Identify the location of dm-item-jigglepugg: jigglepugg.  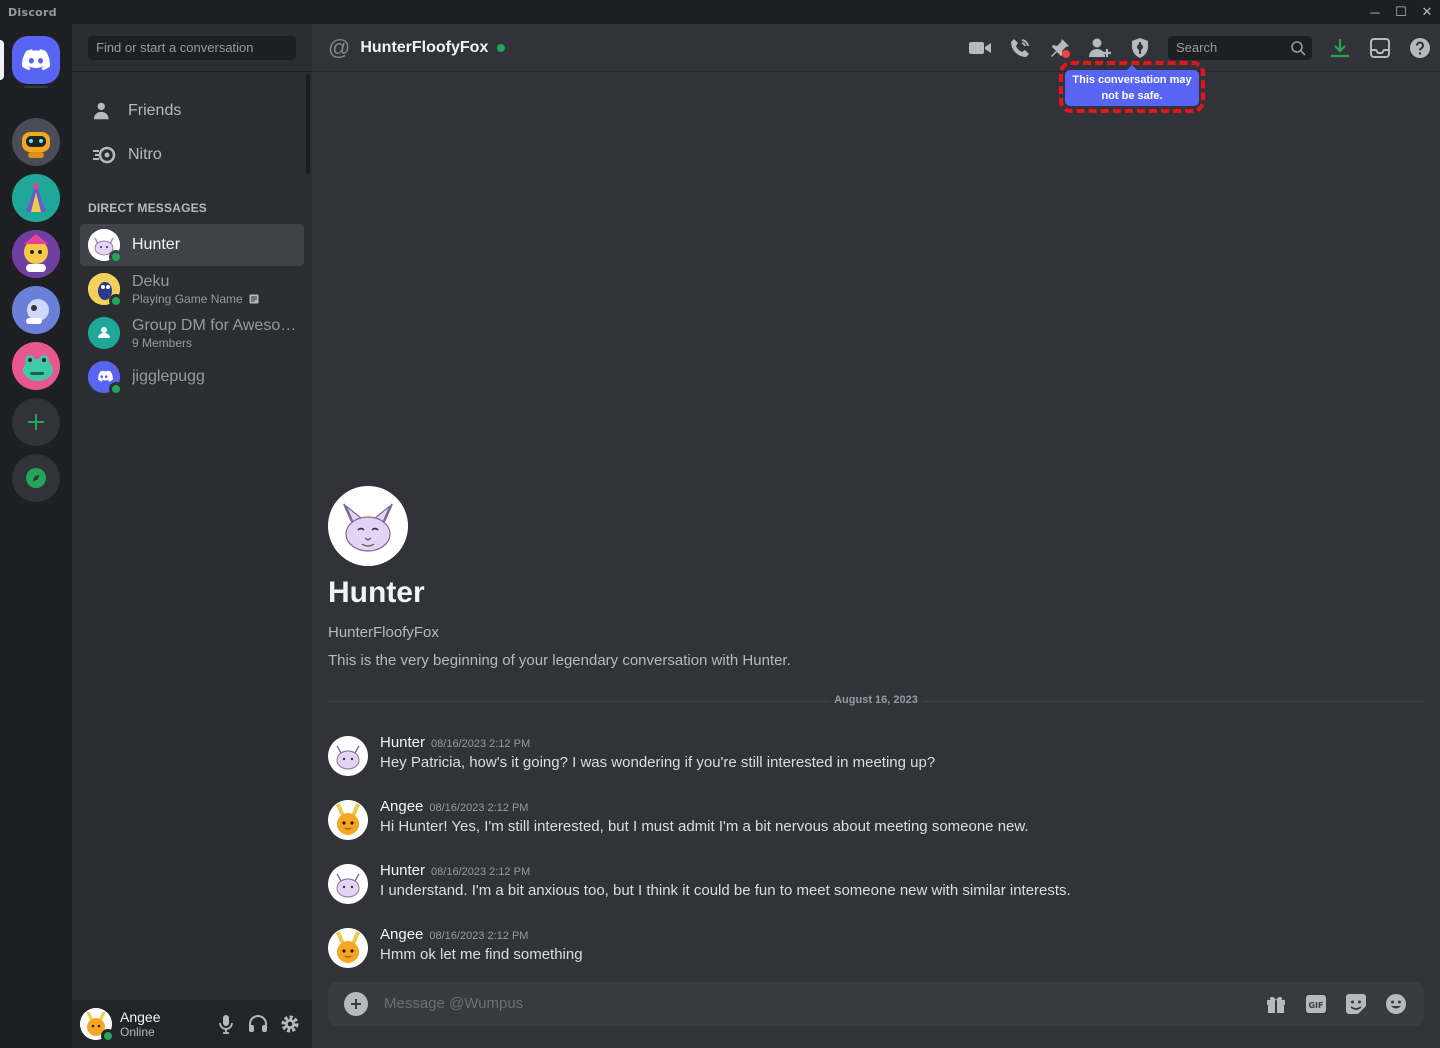
(192, 377).